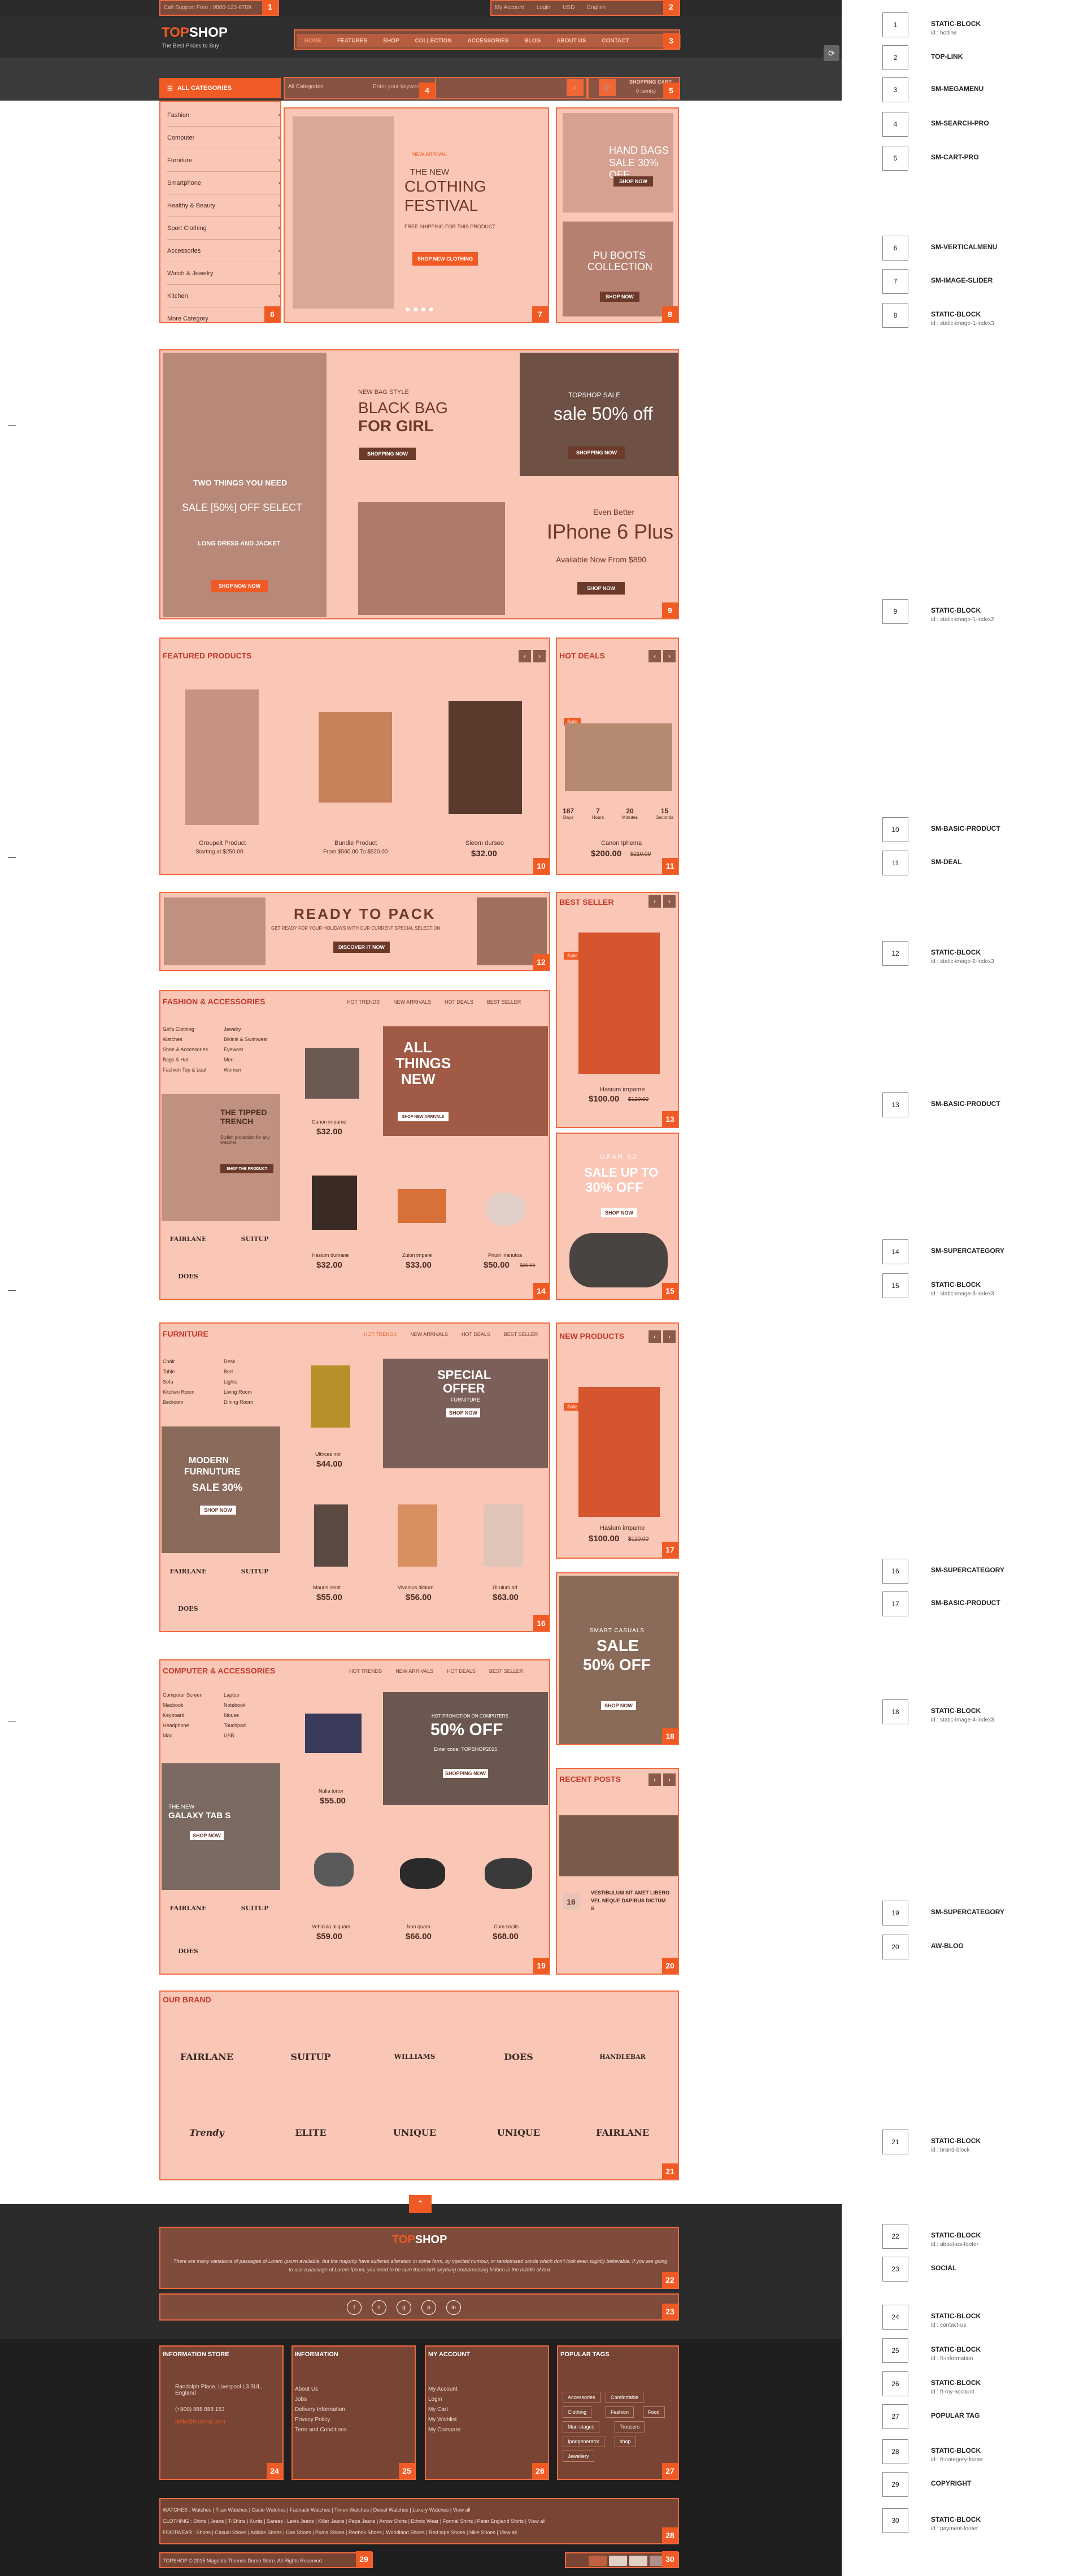 This screenshot has width=1075, height=2576. What do you see at coordinates (387, 454) in the screenshot?
I see `bag-button: SHOPPING NOW` at bounding box center [387, 454].